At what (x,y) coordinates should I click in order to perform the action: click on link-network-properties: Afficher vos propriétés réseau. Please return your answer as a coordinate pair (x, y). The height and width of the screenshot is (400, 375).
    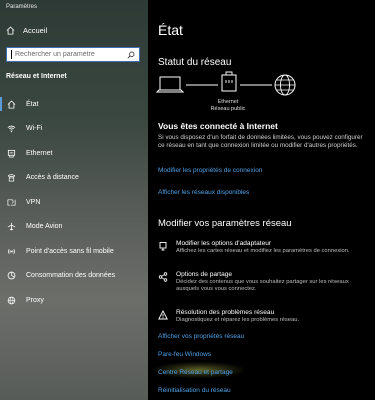
    Looking at the image, I should click on (201, 336).